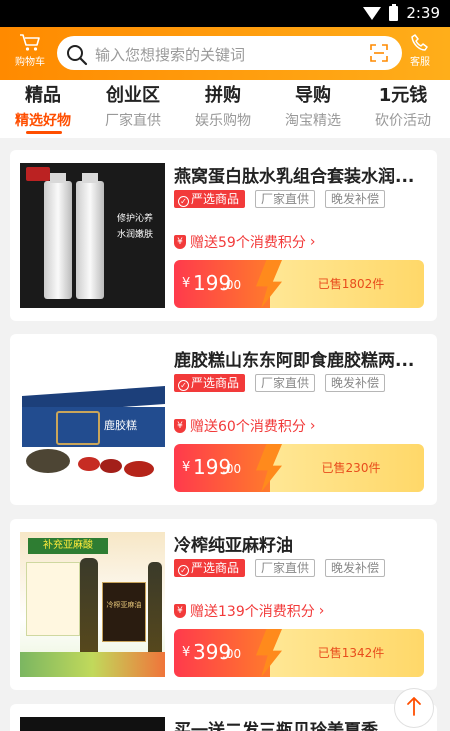 The image size is (450, 731). What do you see at coordinates (134, 219) in the screenshot?
I see `image-caption: 修护沁养` at bounding box center [134, 219].